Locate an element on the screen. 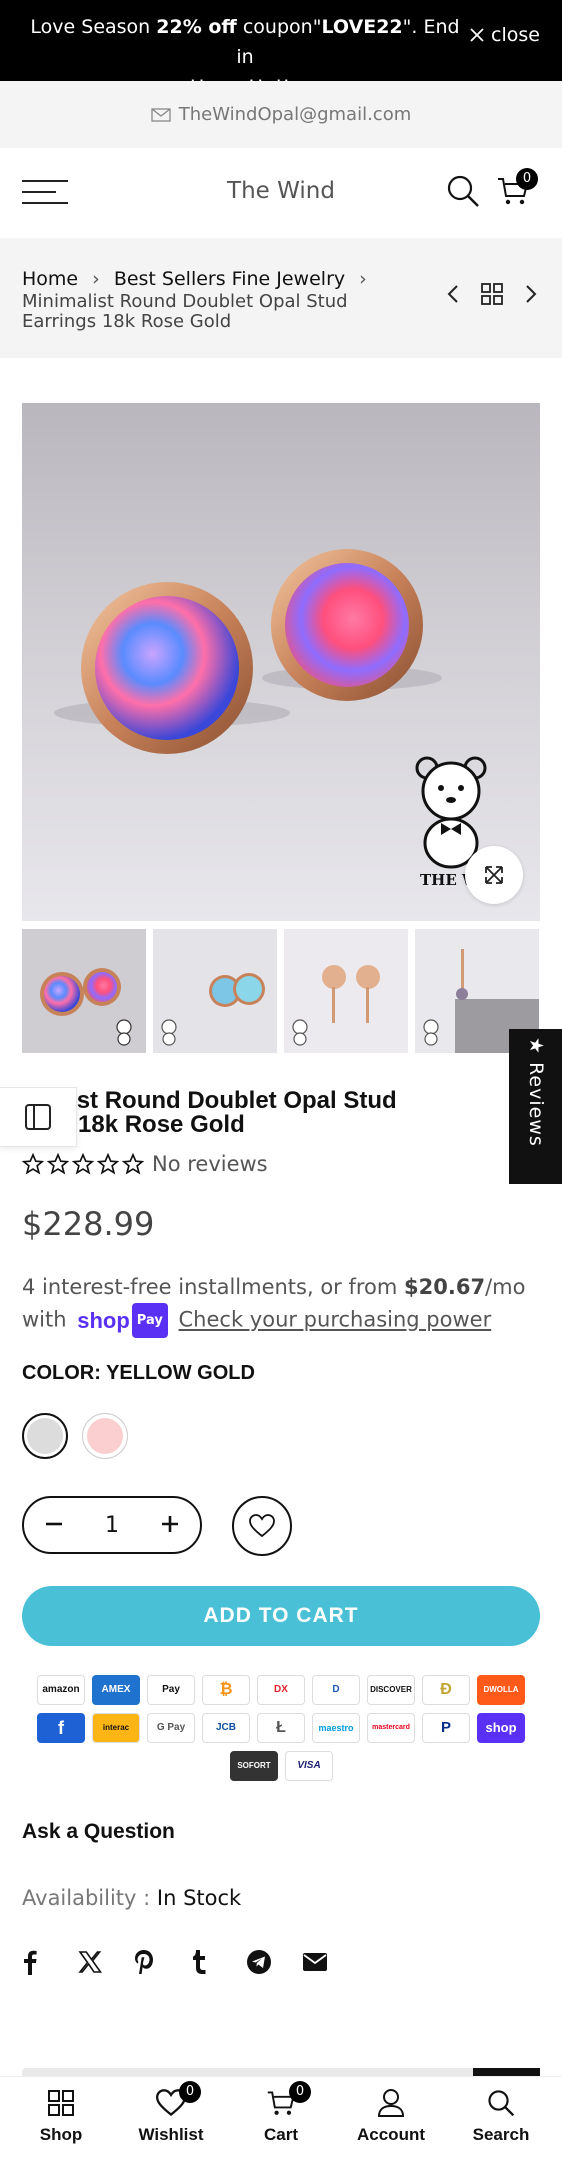  add-to-cart-button: ADD TO CART is located at coordinates (281, 1616).